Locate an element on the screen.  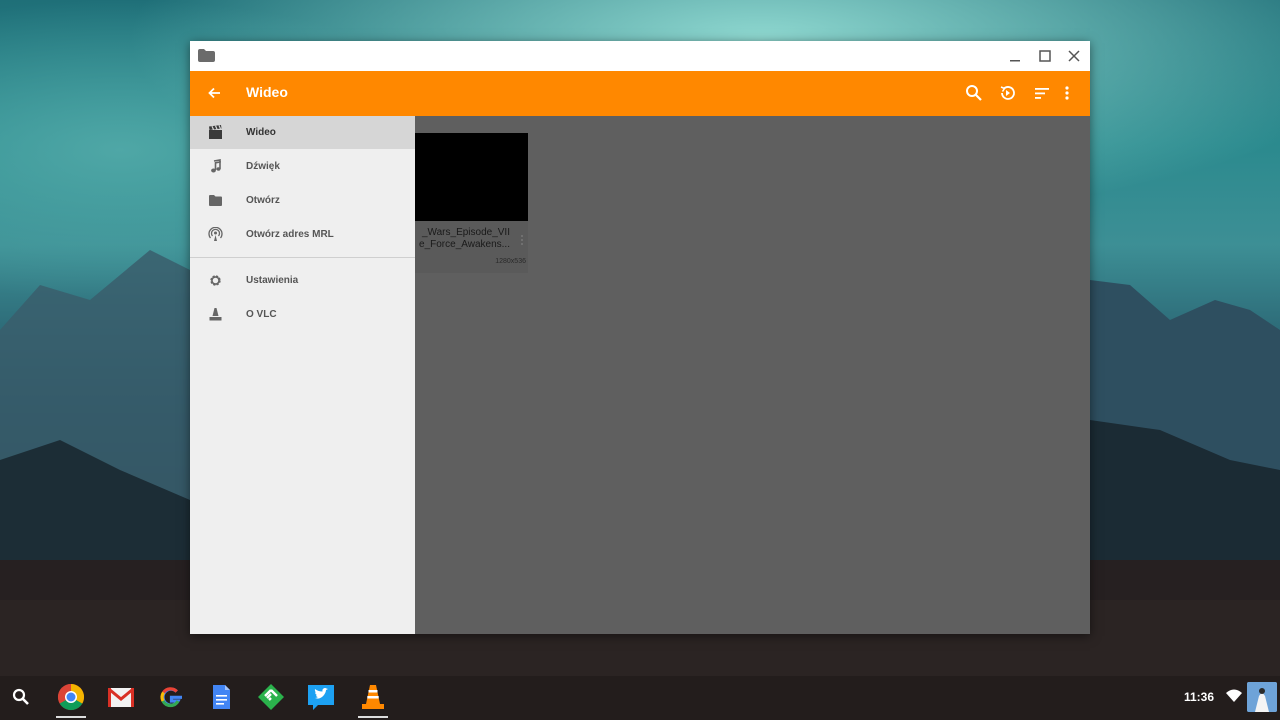
video-resolution: 1280x536 is located at coordinates (510, 261).